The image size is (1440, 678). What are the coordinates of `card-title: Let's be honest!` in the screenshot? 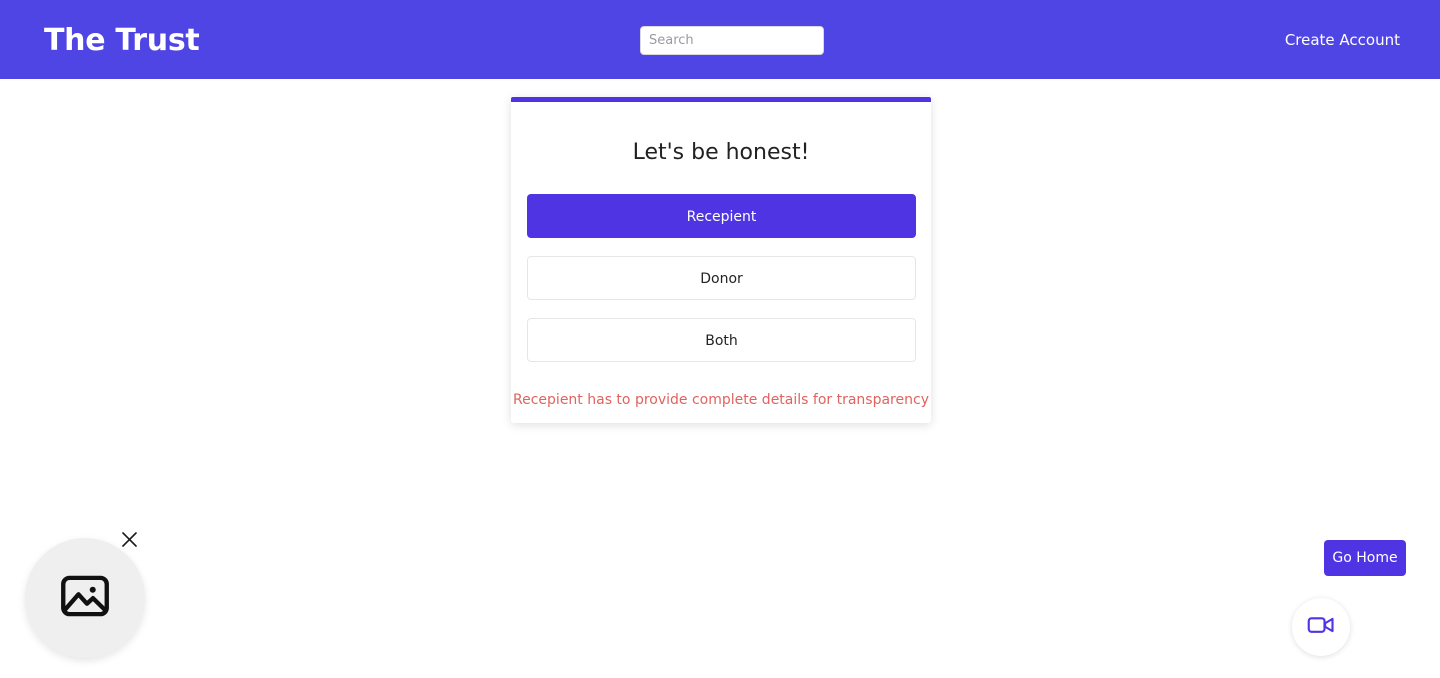 It's located at (721, 152).